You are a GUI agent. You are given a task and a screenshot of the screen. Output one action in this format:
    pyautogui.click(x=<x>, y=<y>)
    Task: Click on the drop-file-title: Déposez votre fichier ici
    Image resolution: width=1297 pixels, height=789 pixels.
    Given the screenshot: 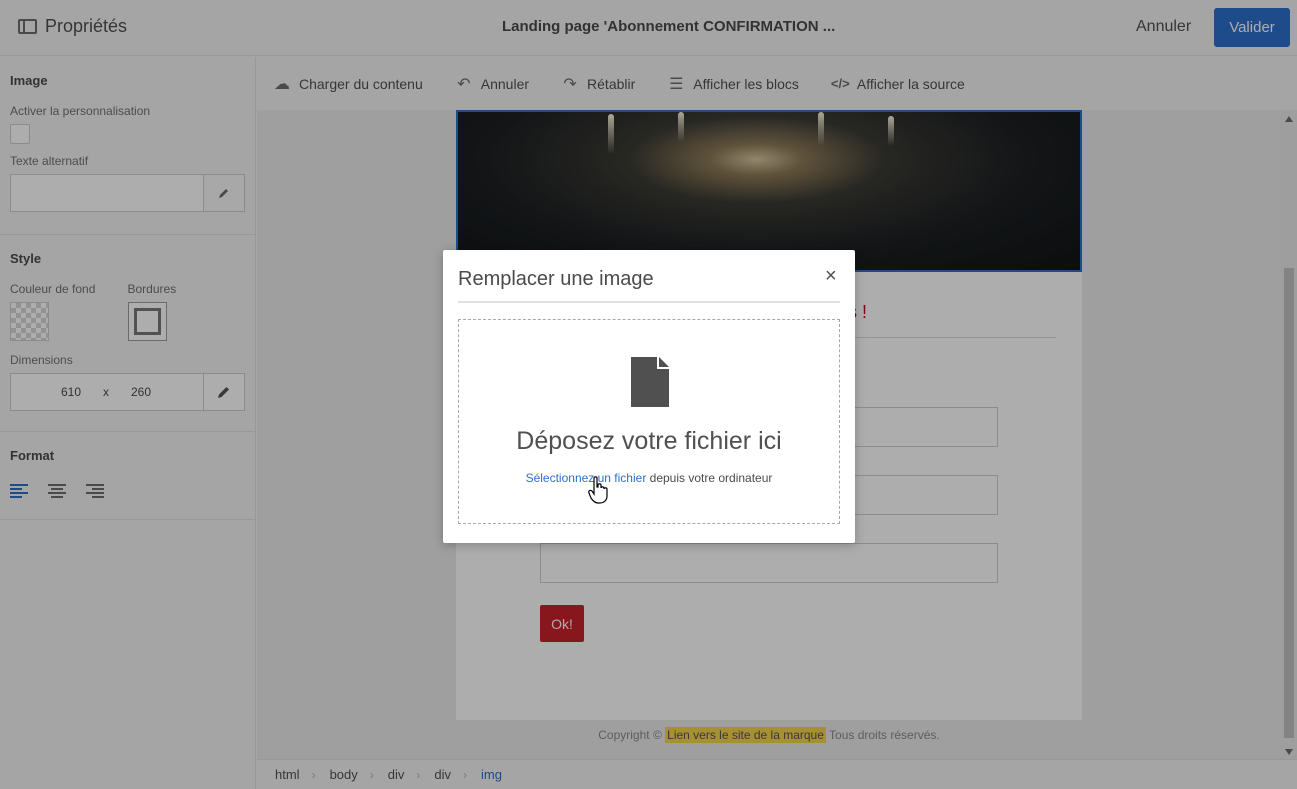 What is the action you would take?
    pyautogui.click(x=649, y=441)
    